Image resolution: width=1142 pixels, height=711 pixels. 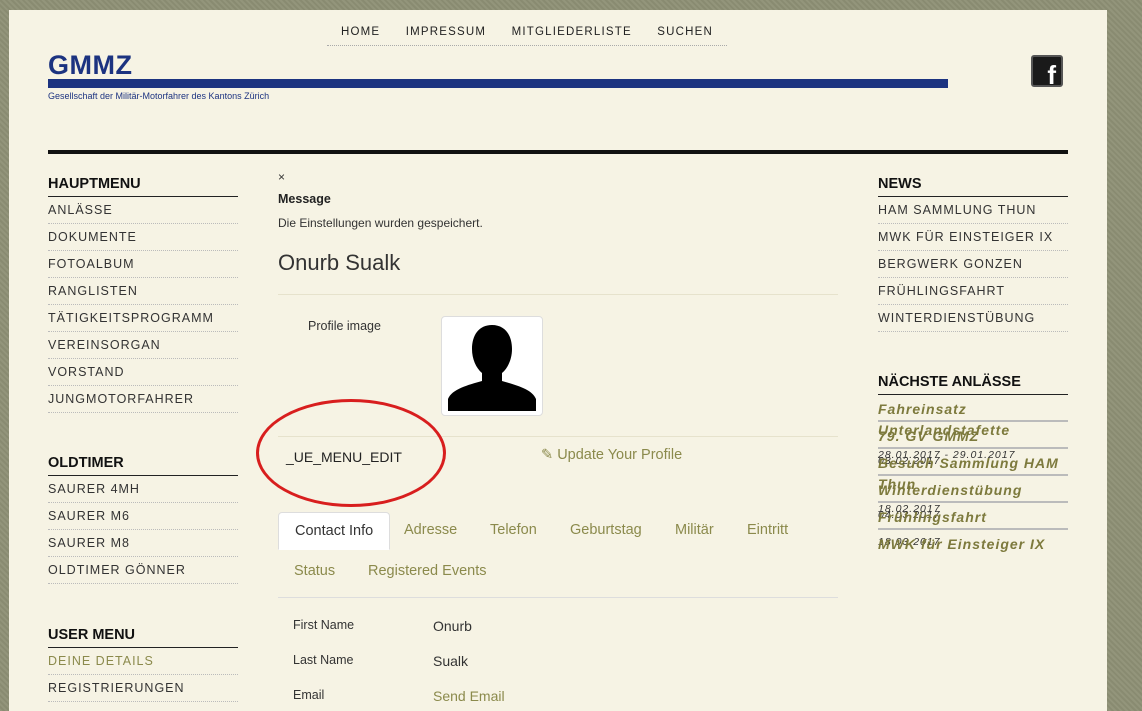 I want to click on sidebar-user-menu: USER MENU DEINE DETAILS REGISTRIERUNGEN, so click(x=143, y=664).